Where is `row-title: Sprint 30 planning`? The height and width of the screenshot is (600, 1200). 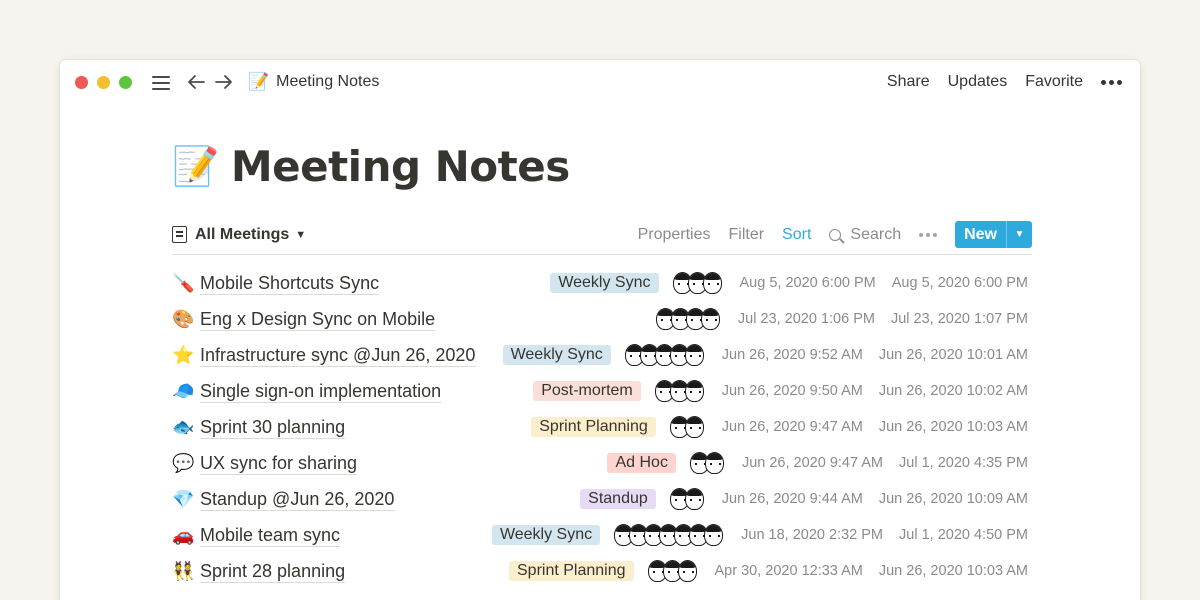 row-title: Sprint 30 planning is located at coordinates (272, 427).